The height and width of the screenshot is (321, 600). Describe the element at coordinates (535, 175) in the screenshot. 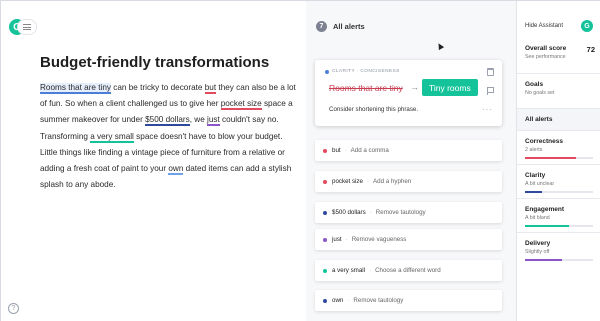

I see `category-name: Clarity` at that location.